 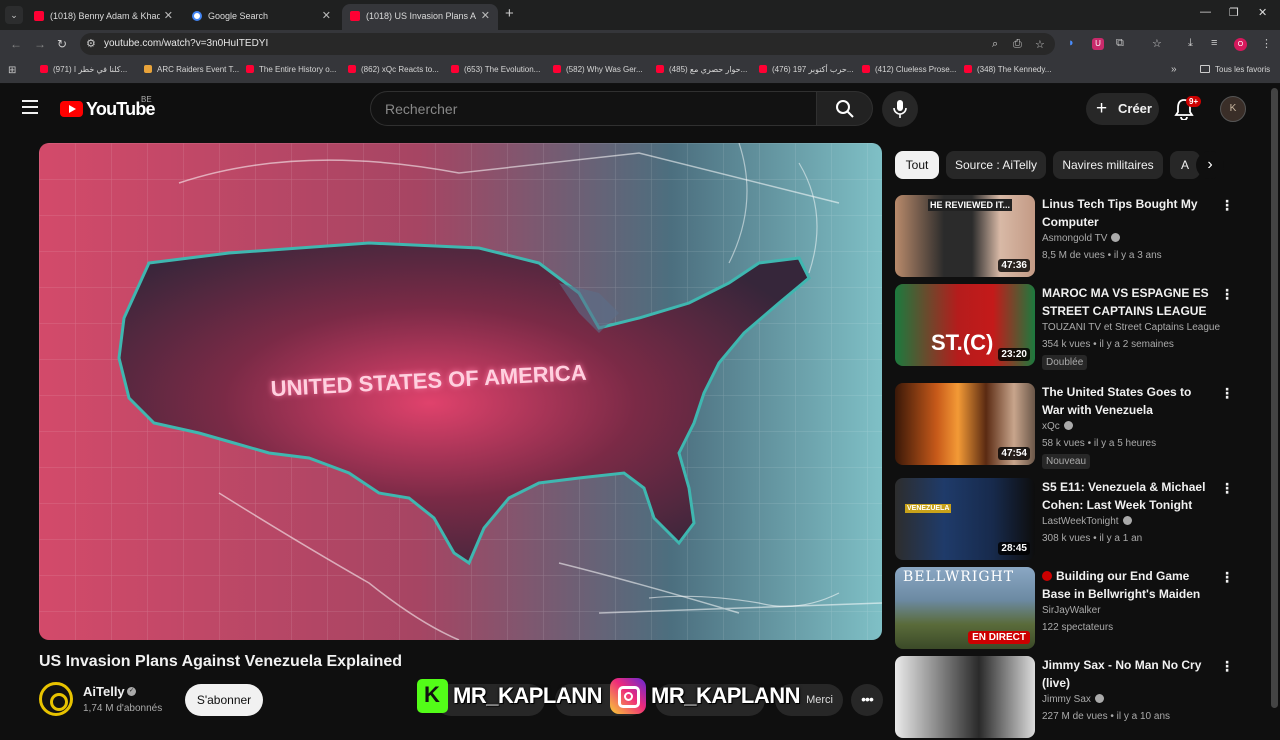 What do you see at coordinates (1120, 43) in the screenshot?
I see `extensions-puzzle-icon: ⧉` at bounding box center [1120, 43].